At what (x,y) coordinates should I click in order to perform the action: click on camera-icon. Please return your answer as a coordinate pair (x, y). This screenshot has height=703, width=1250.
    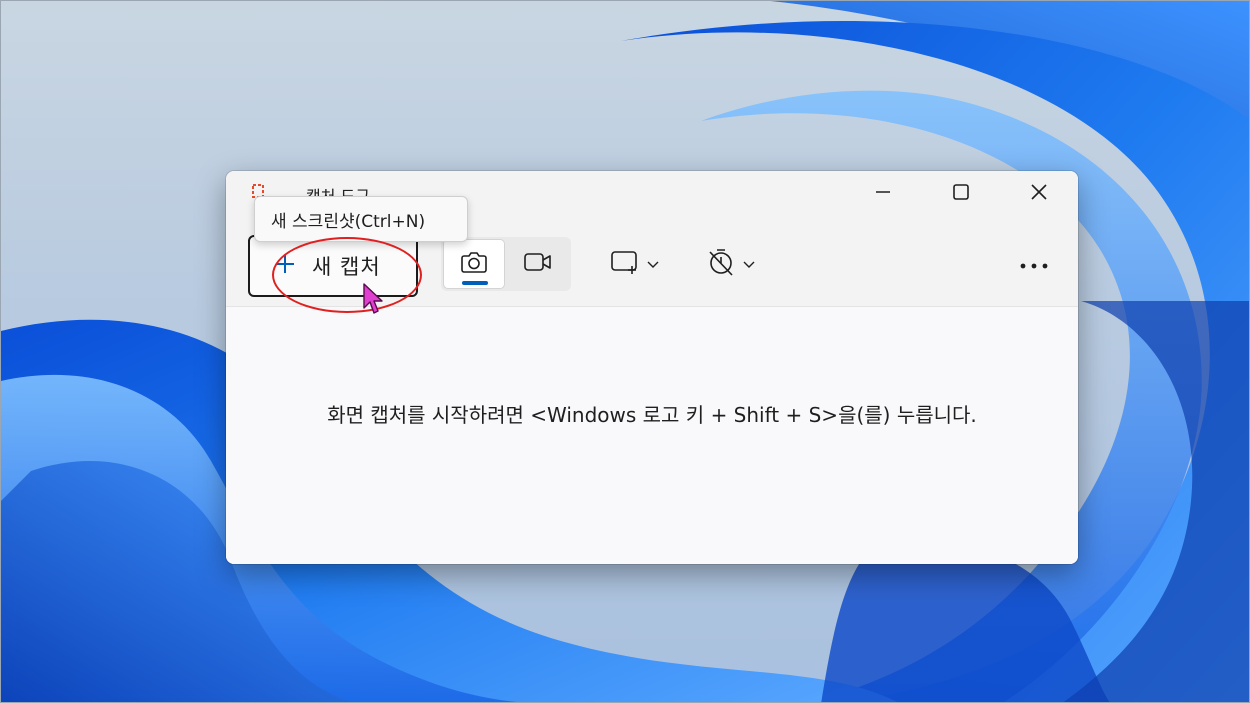
    Looking at the image, I should click on (474, 264).